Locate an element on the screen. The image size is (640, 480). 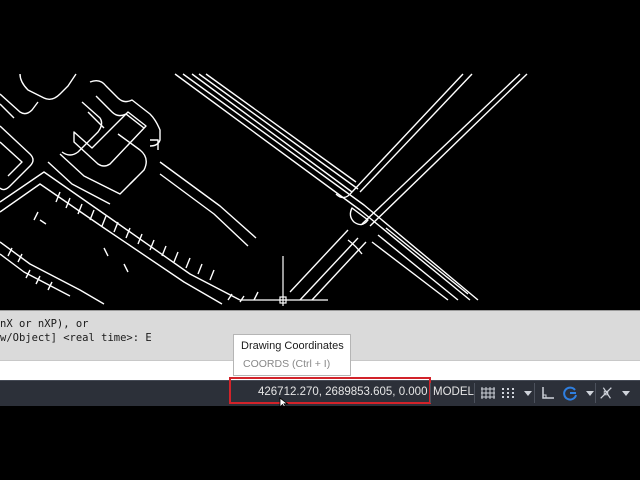
snap-mode-icon is located at coordinates (508, 393).